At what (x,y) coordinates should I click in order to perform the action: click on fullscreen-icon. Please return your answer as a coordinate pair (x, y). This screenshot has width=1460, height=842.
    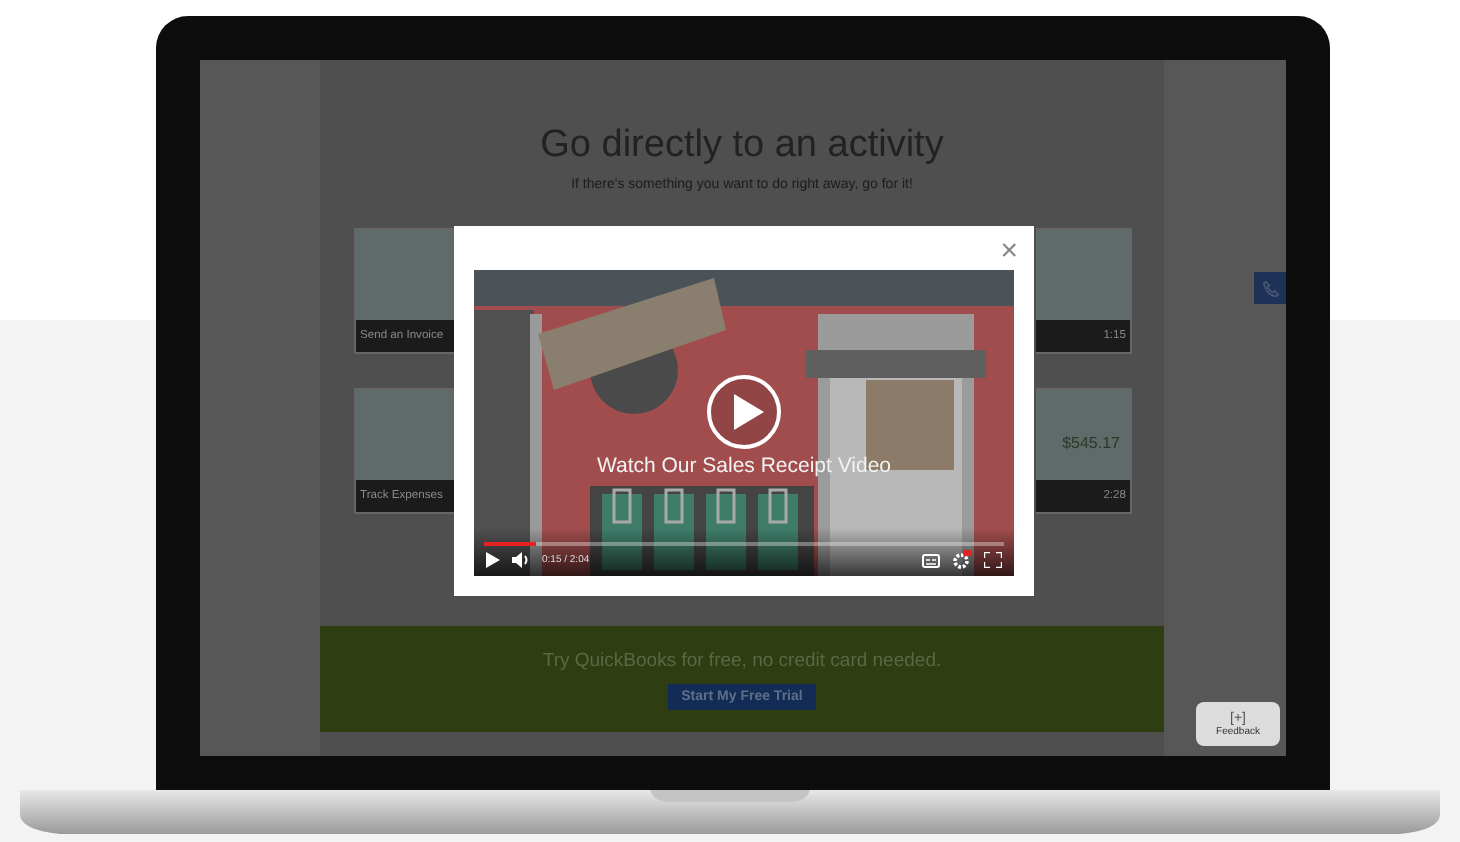
    Looking at the image, I should click on (993, 560).